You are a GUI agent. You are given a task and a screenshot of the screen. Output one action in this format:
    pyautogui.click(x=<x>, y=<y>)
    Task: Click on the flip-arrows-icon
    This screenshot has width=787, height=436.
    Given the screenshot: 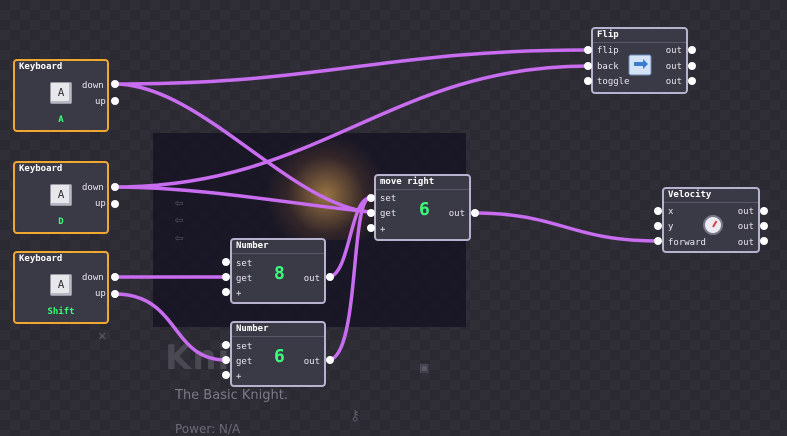 What is the action you would take?
    pyautogui.click(x=640, y=65)
    